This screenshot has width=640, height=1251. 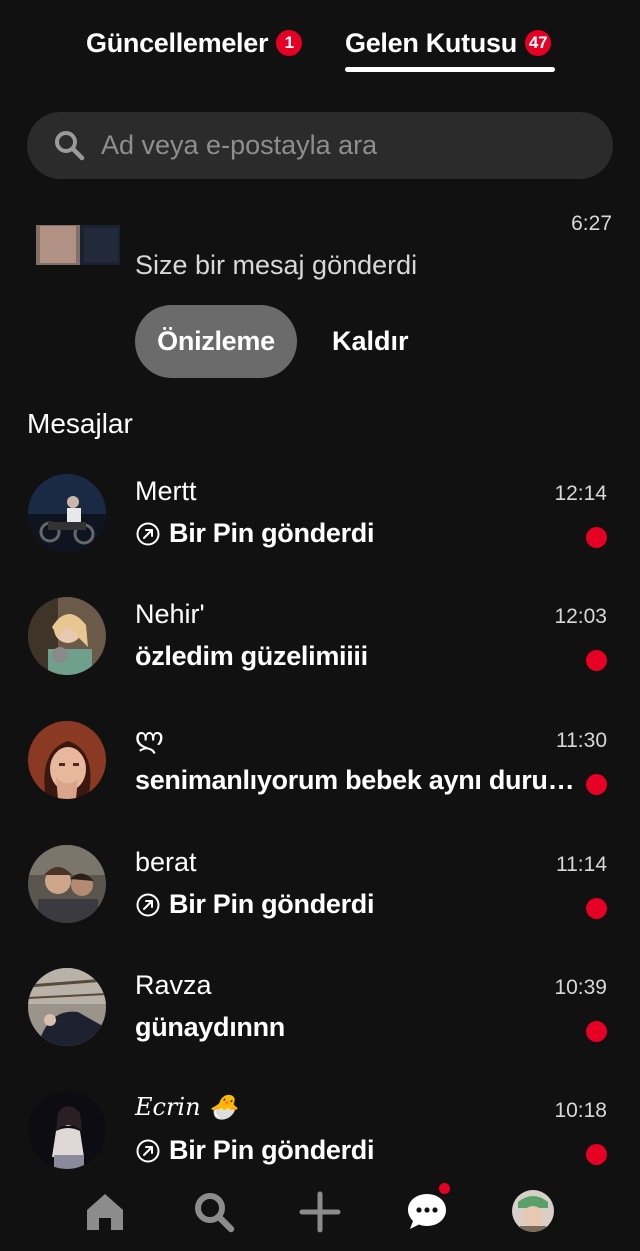 I want to click on message-preview-text: senimanlıyorum bebek aynı durumdayız, so click(x=355, y=780).